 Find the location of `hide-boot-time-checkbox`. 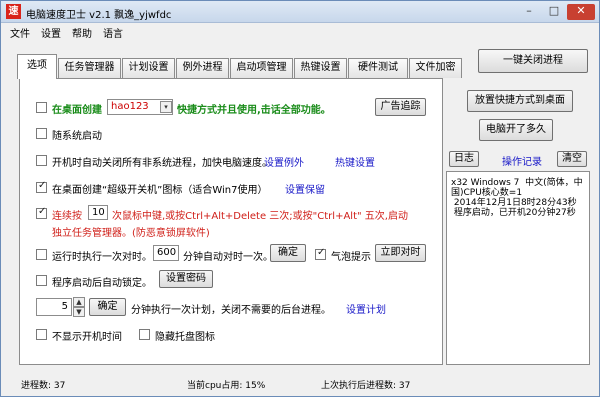

hide-boot-time-checkbox is located at coordinates (41, 334).